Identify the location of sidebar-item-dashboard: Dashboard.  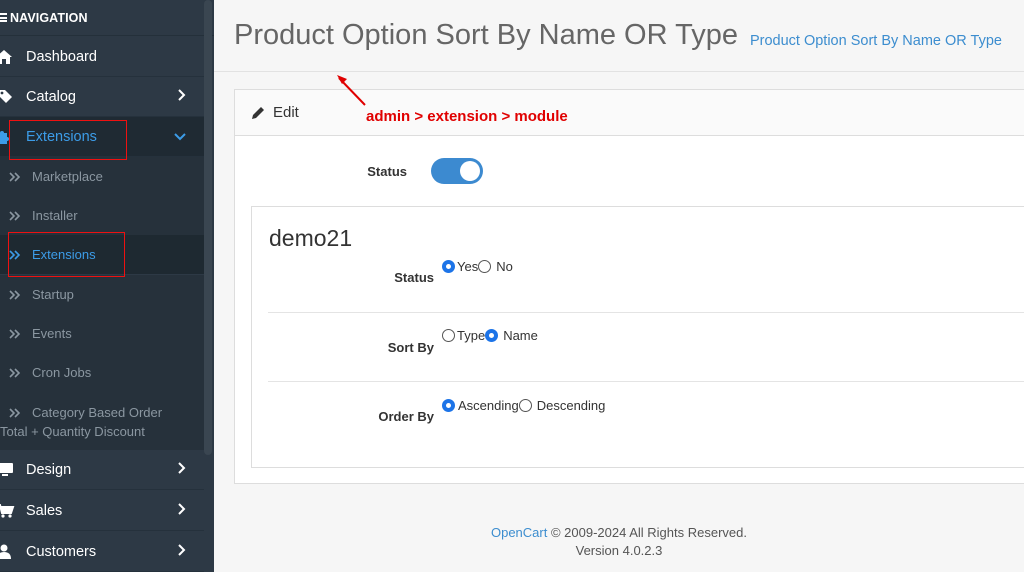
(102, 57).